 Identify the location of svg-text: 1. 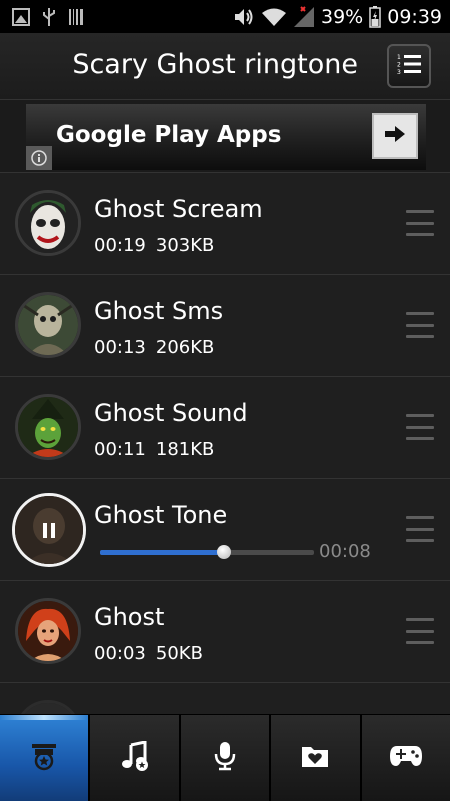
(399, 57).